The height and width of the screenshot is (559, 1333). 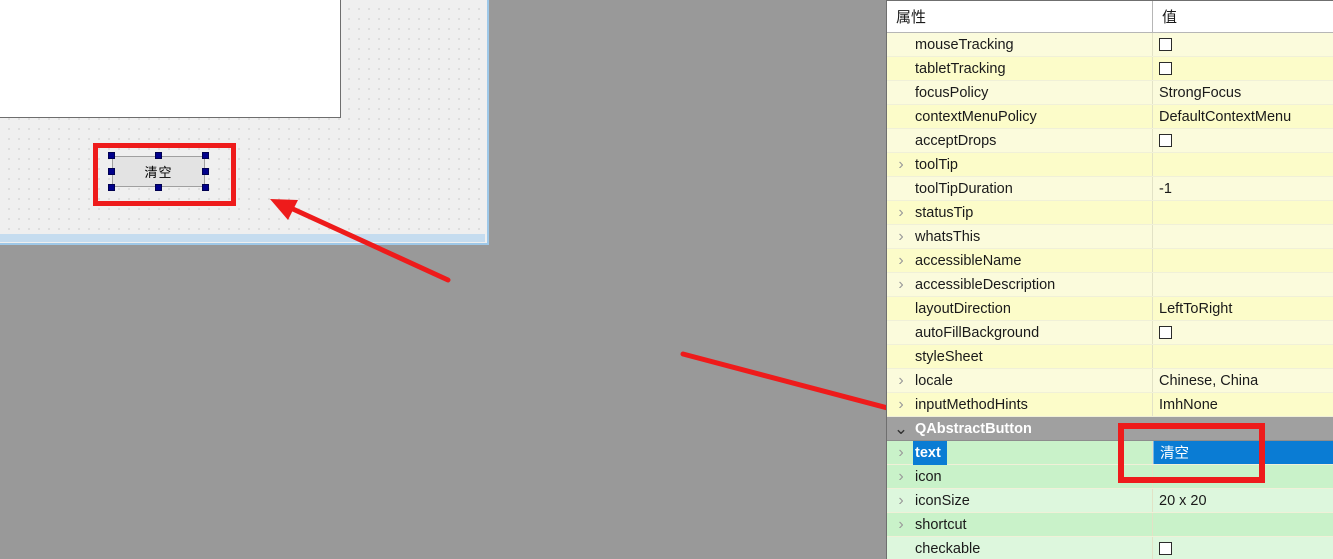 I want to click on property-value-cell: LeftToRight, so click(x=1243, y=308).